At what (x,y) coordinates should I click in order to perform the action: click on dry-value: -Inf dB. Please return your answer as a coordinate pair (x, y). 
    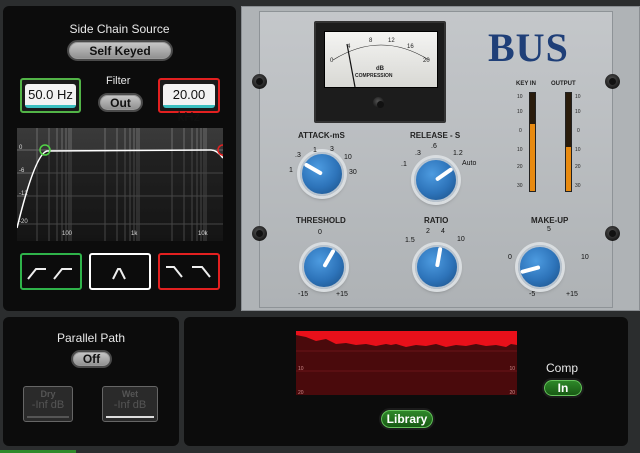
    Looking at the image, I should click on (48, 405).